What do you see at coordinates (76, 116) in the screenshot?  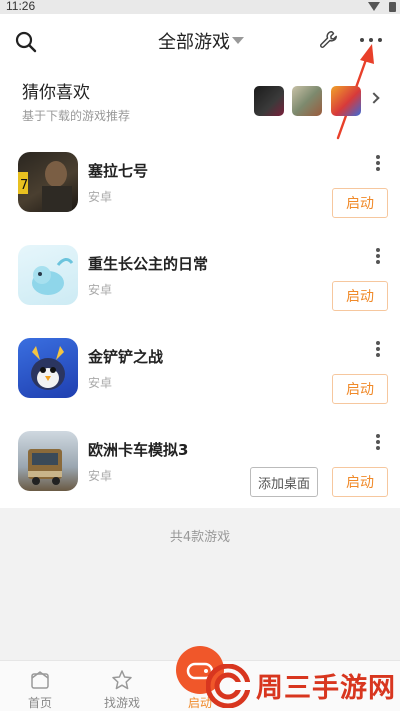 I see `recommend-subtitle: 基于下载的游戏推荐` at bounding box center [76, 116].